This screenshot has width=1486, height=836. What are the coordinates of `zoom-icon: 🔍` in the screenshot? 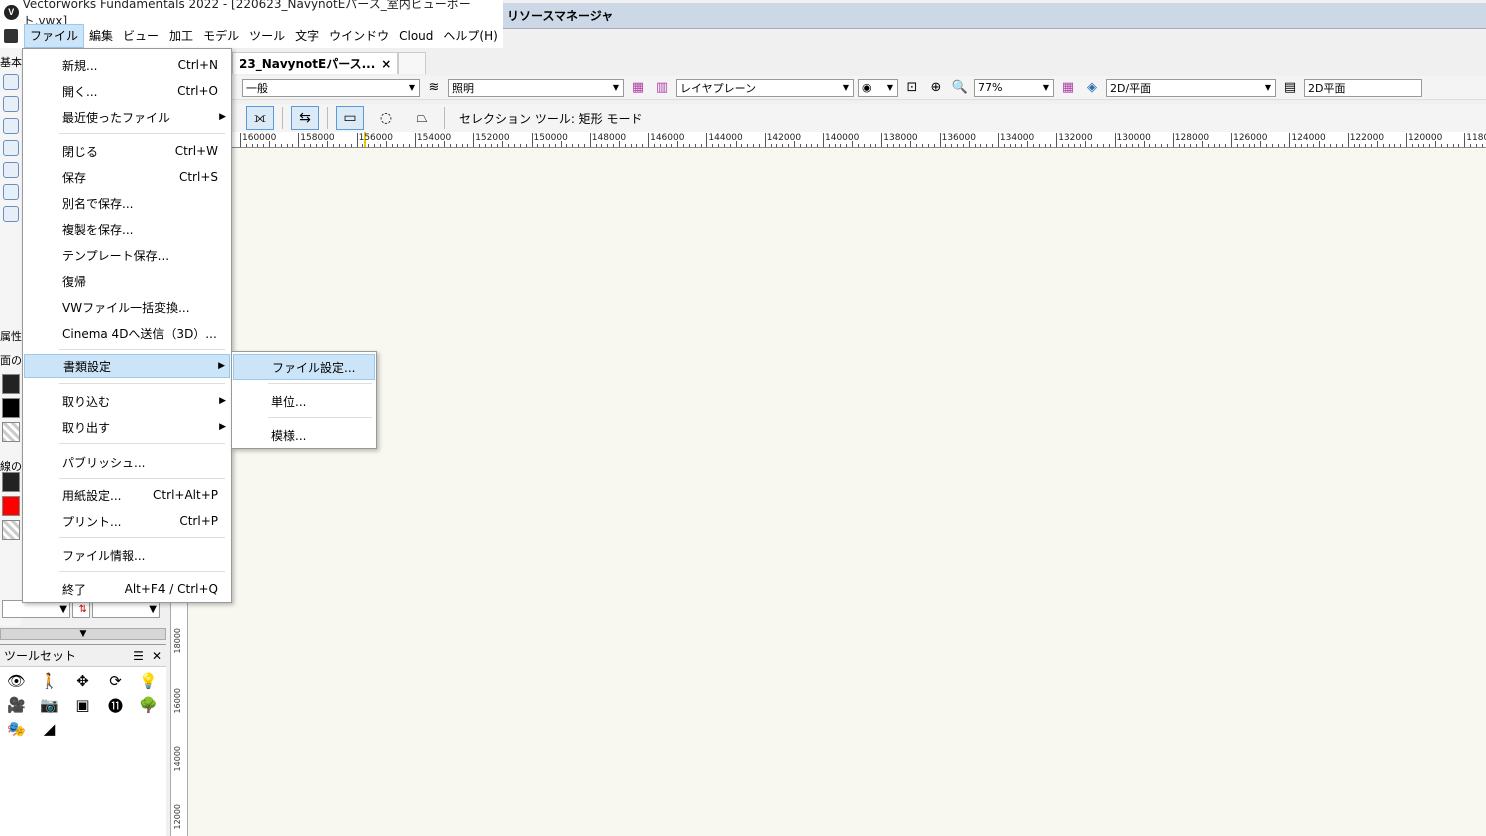 It's located at (960, 88).